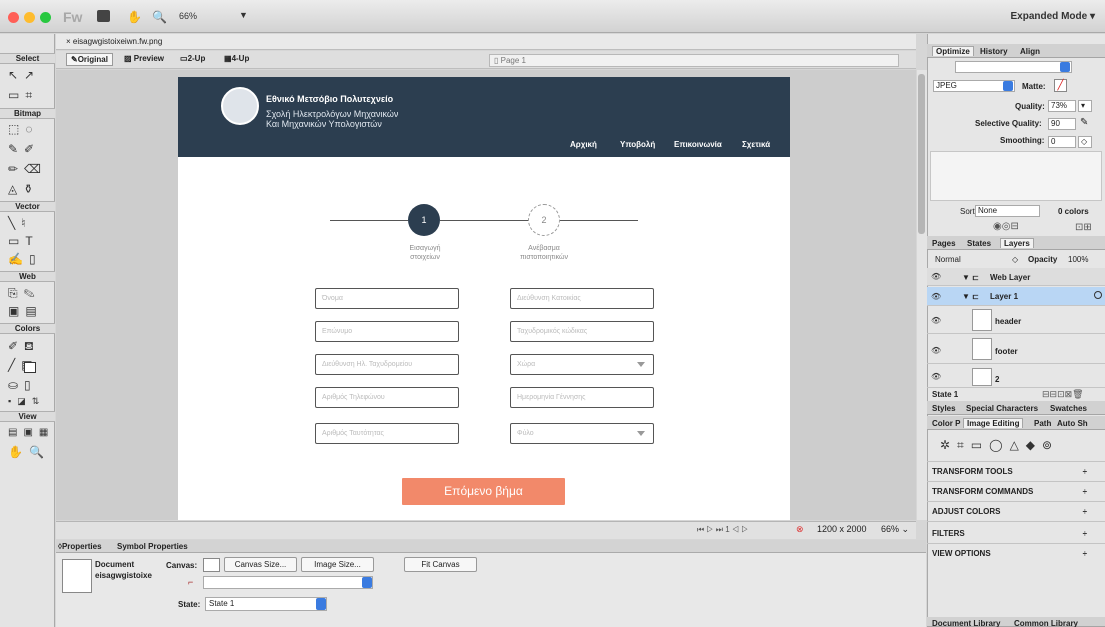  Describe the element at coordinates (288, 582) in the screenshot. I see `canvas-select` at that location.